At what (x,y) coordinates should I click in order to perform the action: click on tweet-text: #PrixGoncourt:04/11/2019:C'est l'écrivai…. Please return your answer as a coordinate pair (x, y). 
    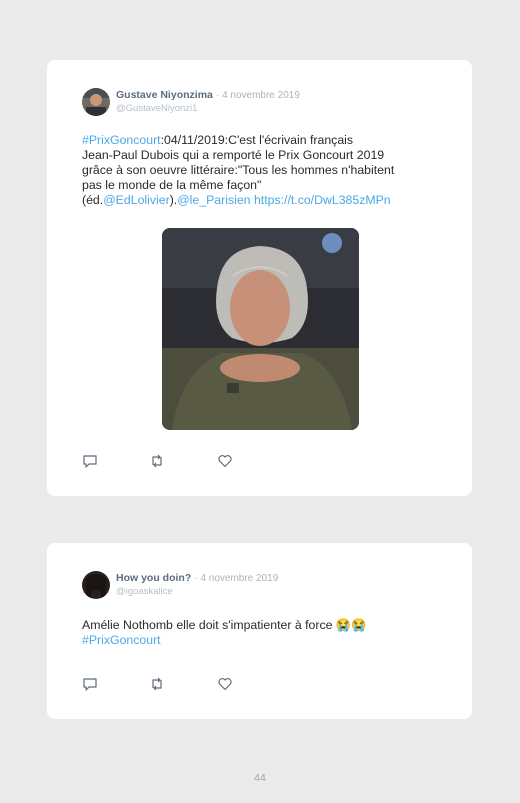
    Looking at the image, I should click on (262, 170).